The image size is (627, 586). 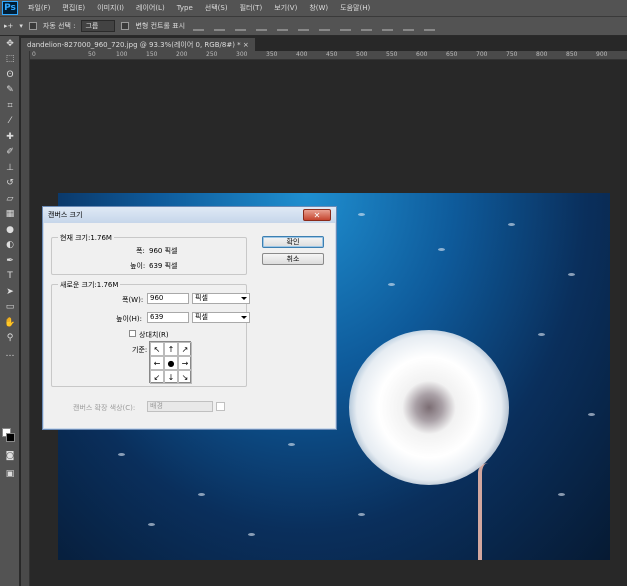 I want to click on anchor-label: 기준:, so click(x=140, y=350).